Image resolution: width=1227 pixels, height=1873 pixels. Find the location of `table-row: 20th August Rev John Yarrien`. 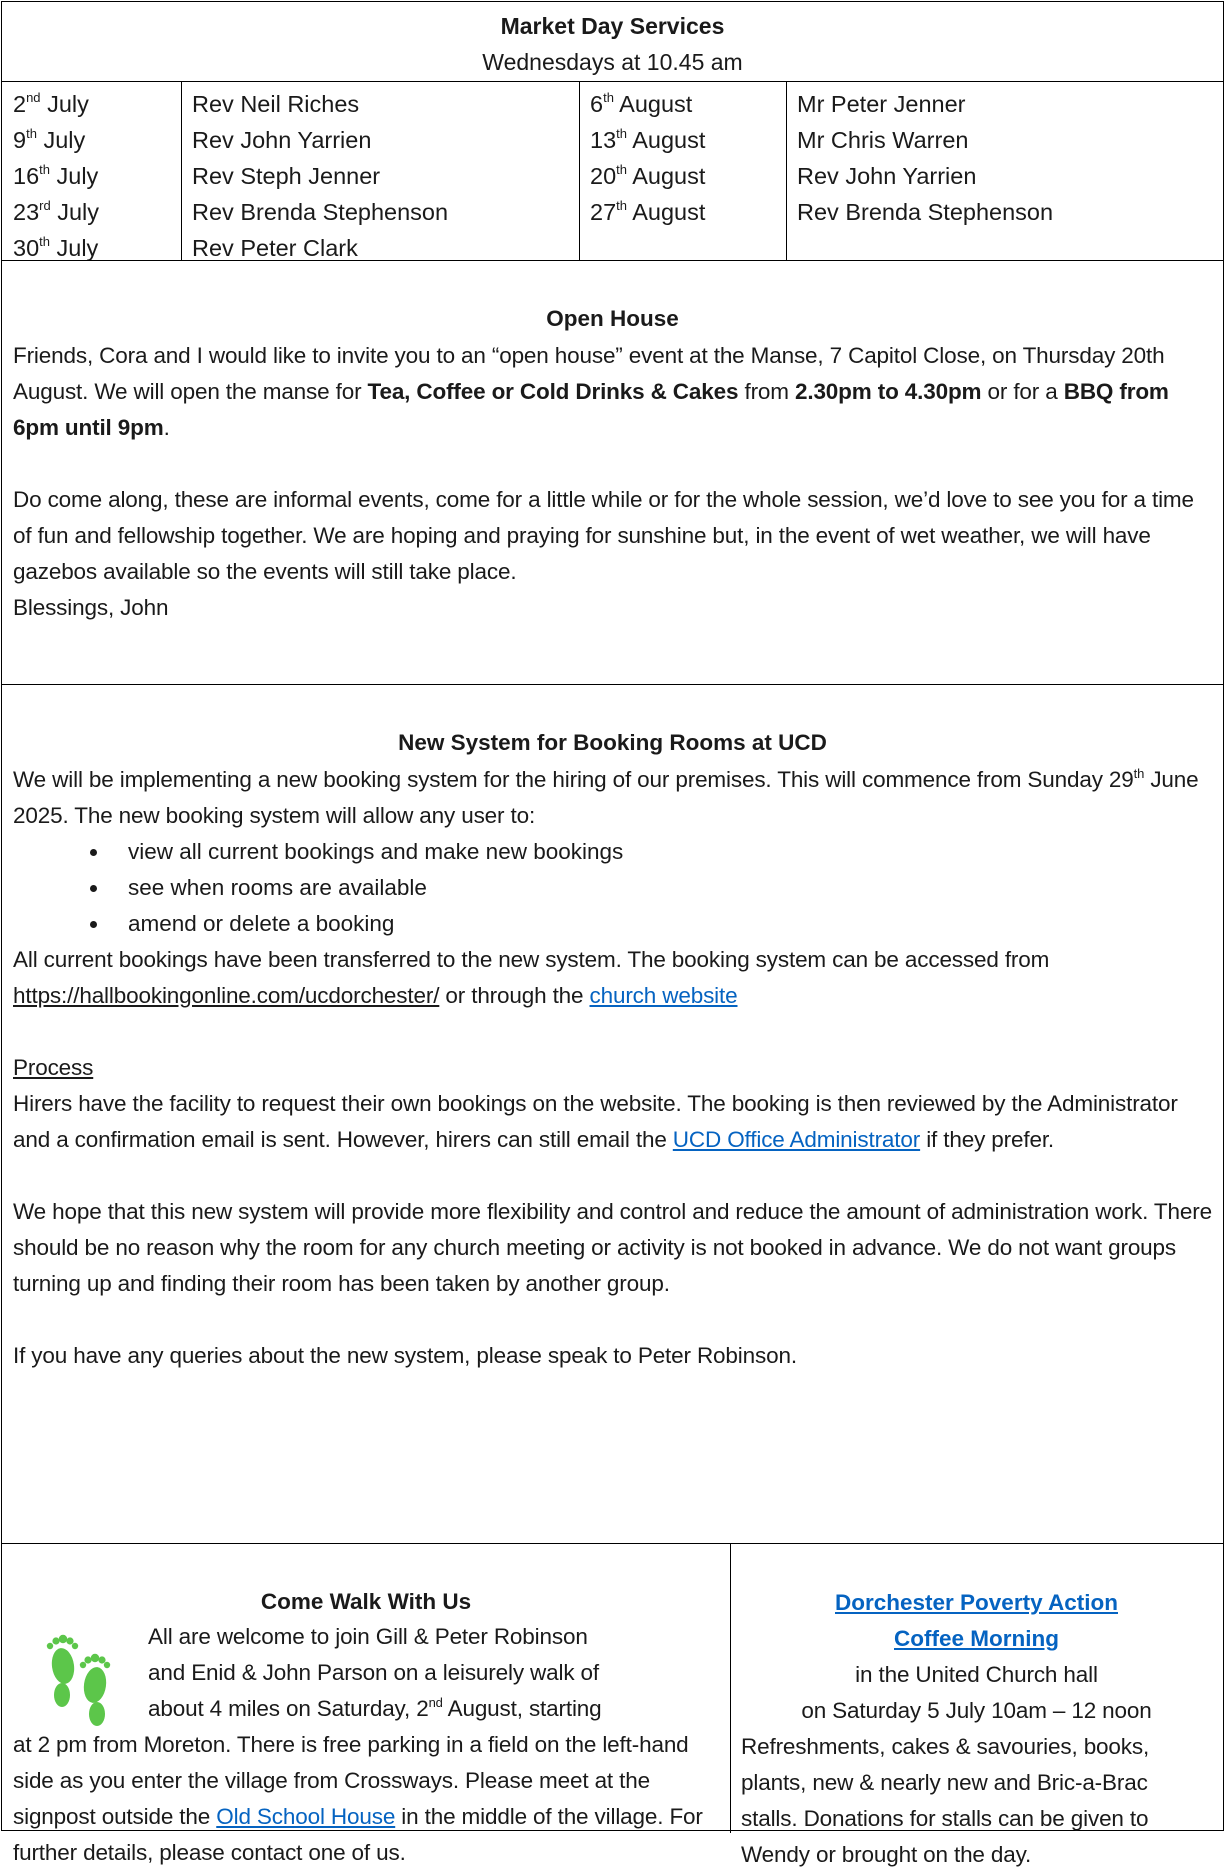

table-row: 20th August Rev John Yarrien is located at coordinates (816, 176).